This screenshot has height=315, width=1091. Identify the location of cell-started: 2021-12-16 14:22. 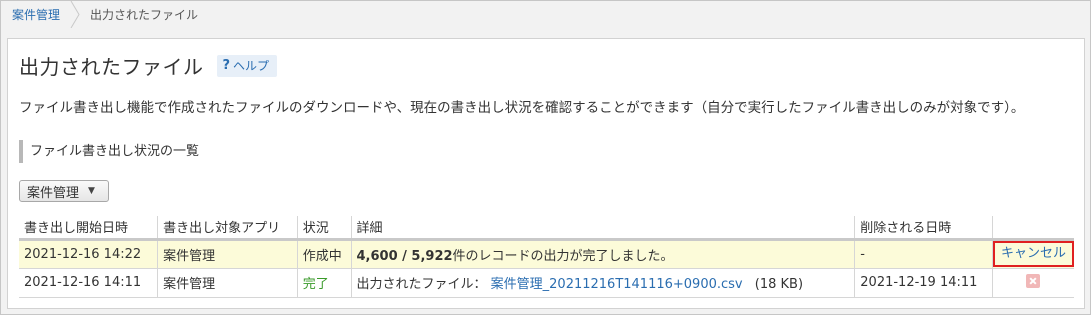
(89, 254).